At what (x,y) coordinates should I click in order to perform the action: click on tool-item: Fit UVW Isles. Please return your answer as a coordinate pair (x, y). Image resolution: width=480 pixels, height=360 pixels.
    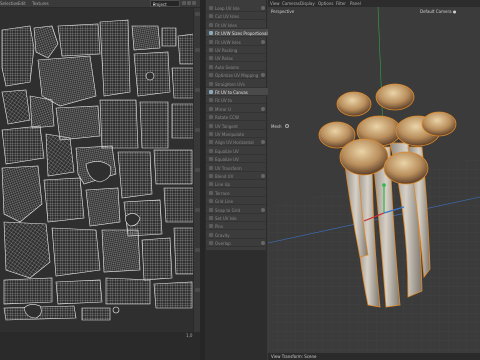
    Looking at the image, I should click on (237, 42).